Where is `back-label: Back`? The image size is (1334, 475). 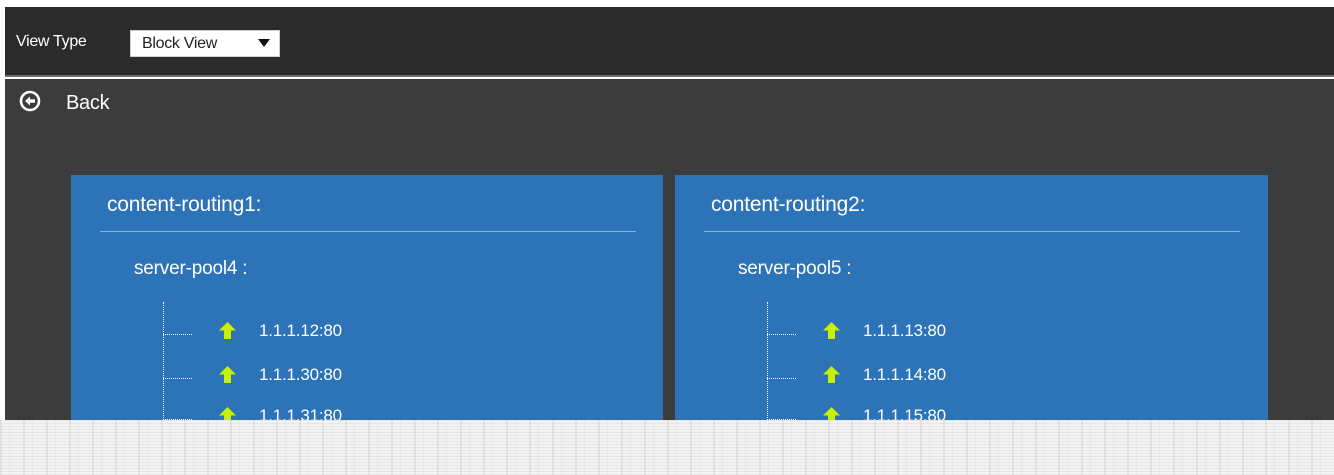 back-label: Back is located at coordinates (88, 103).